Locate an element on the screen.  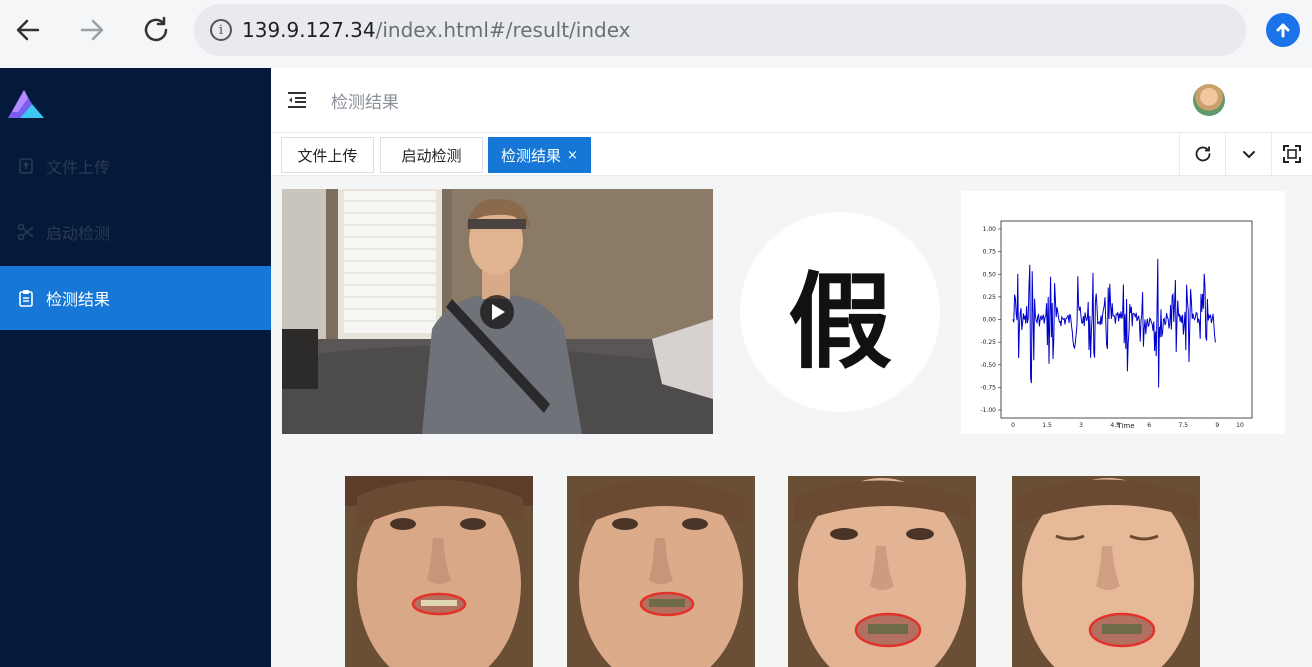
chevron-down-icon is located at coordinates (1248, 155).